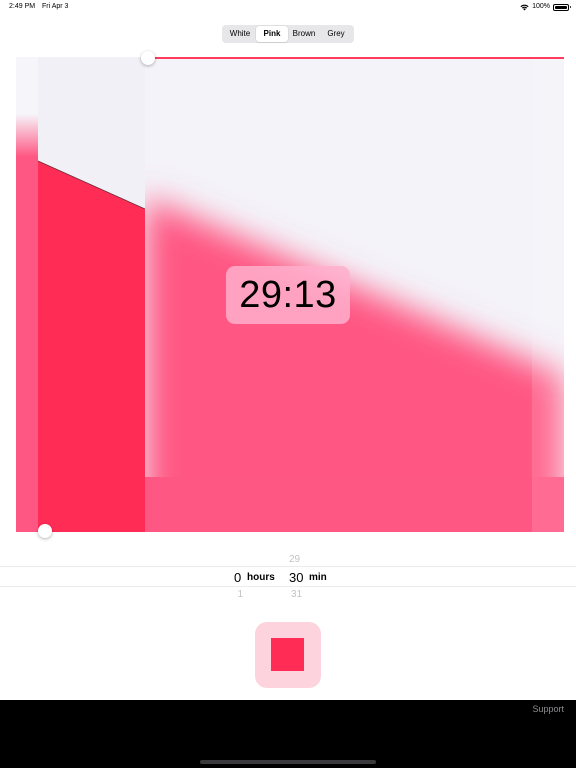  Describe the element at coordinates (288, 586) in the screenshot. I see `picker-divider-bottom` at that location.